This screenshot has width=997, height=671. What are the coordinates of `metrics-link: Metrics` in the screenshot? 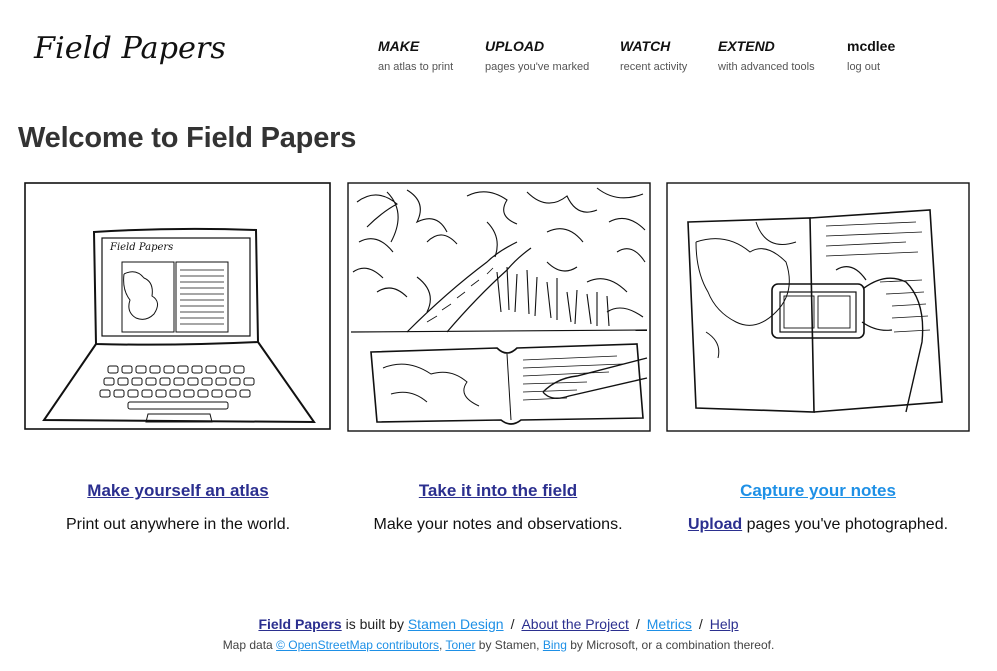 It's located at (669, 624).